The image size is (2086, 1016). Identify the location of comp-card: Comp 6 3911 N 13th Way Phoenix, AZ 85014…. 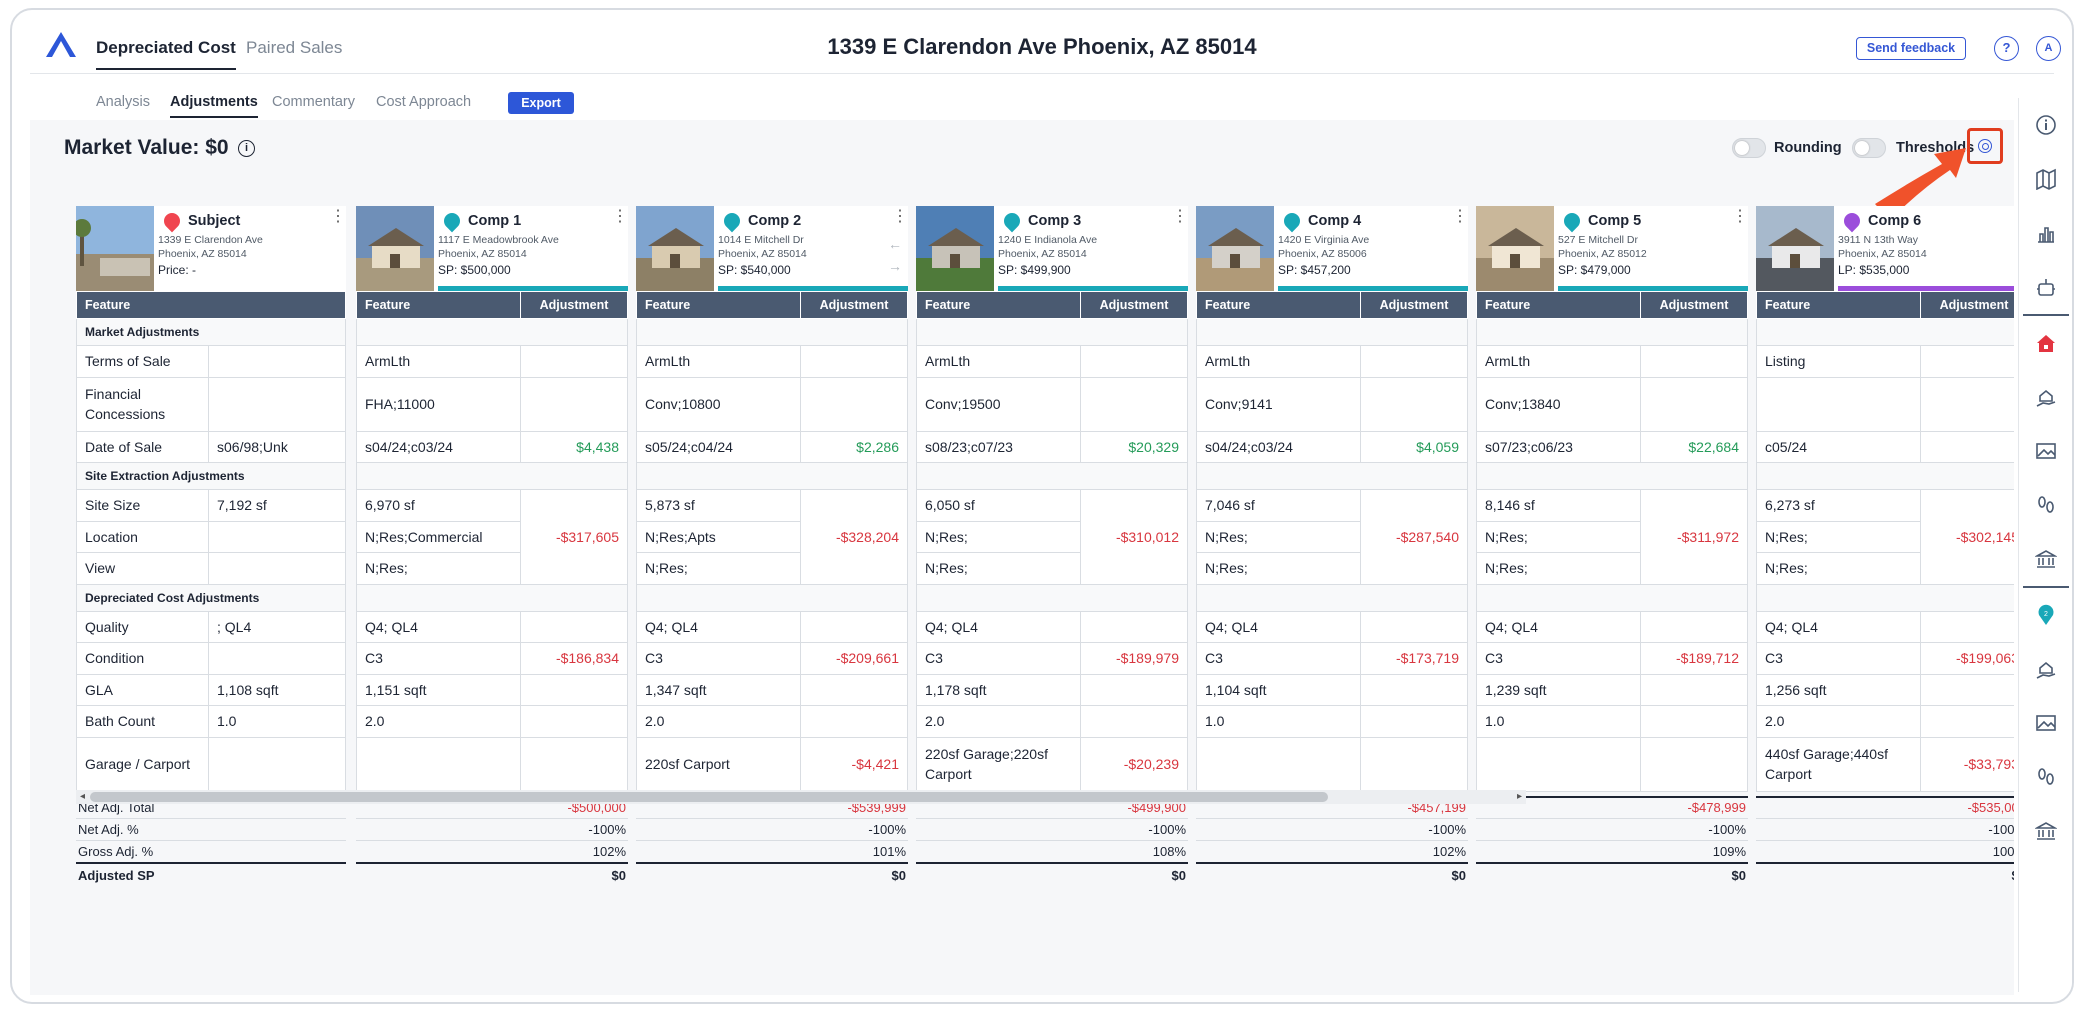
(1885, 248).